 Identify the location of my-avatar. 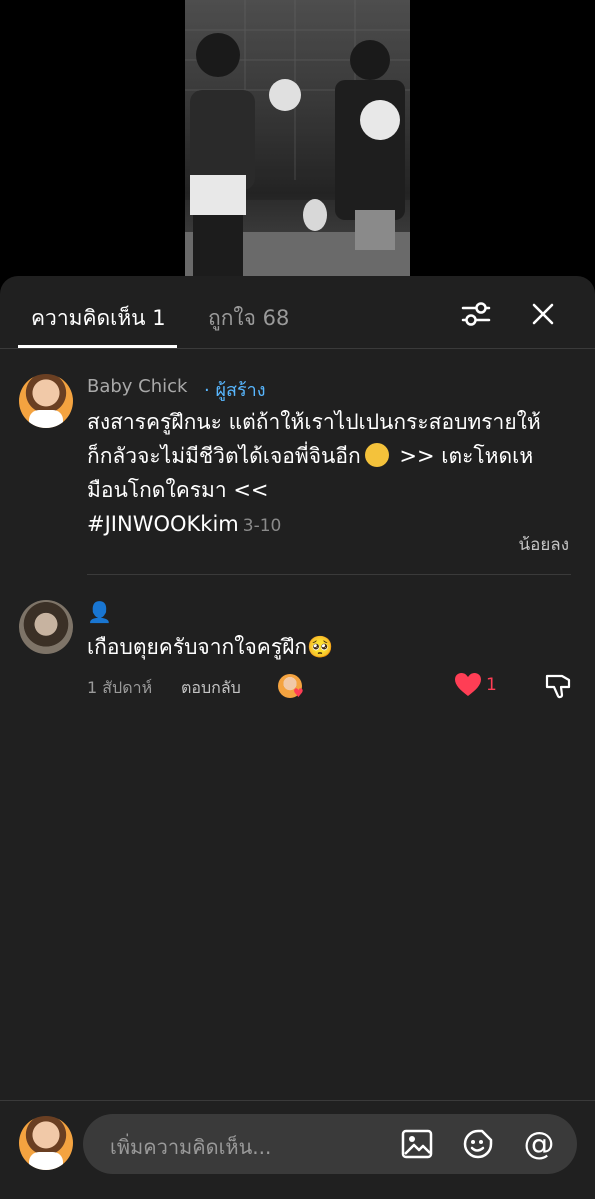
(46, 1143).